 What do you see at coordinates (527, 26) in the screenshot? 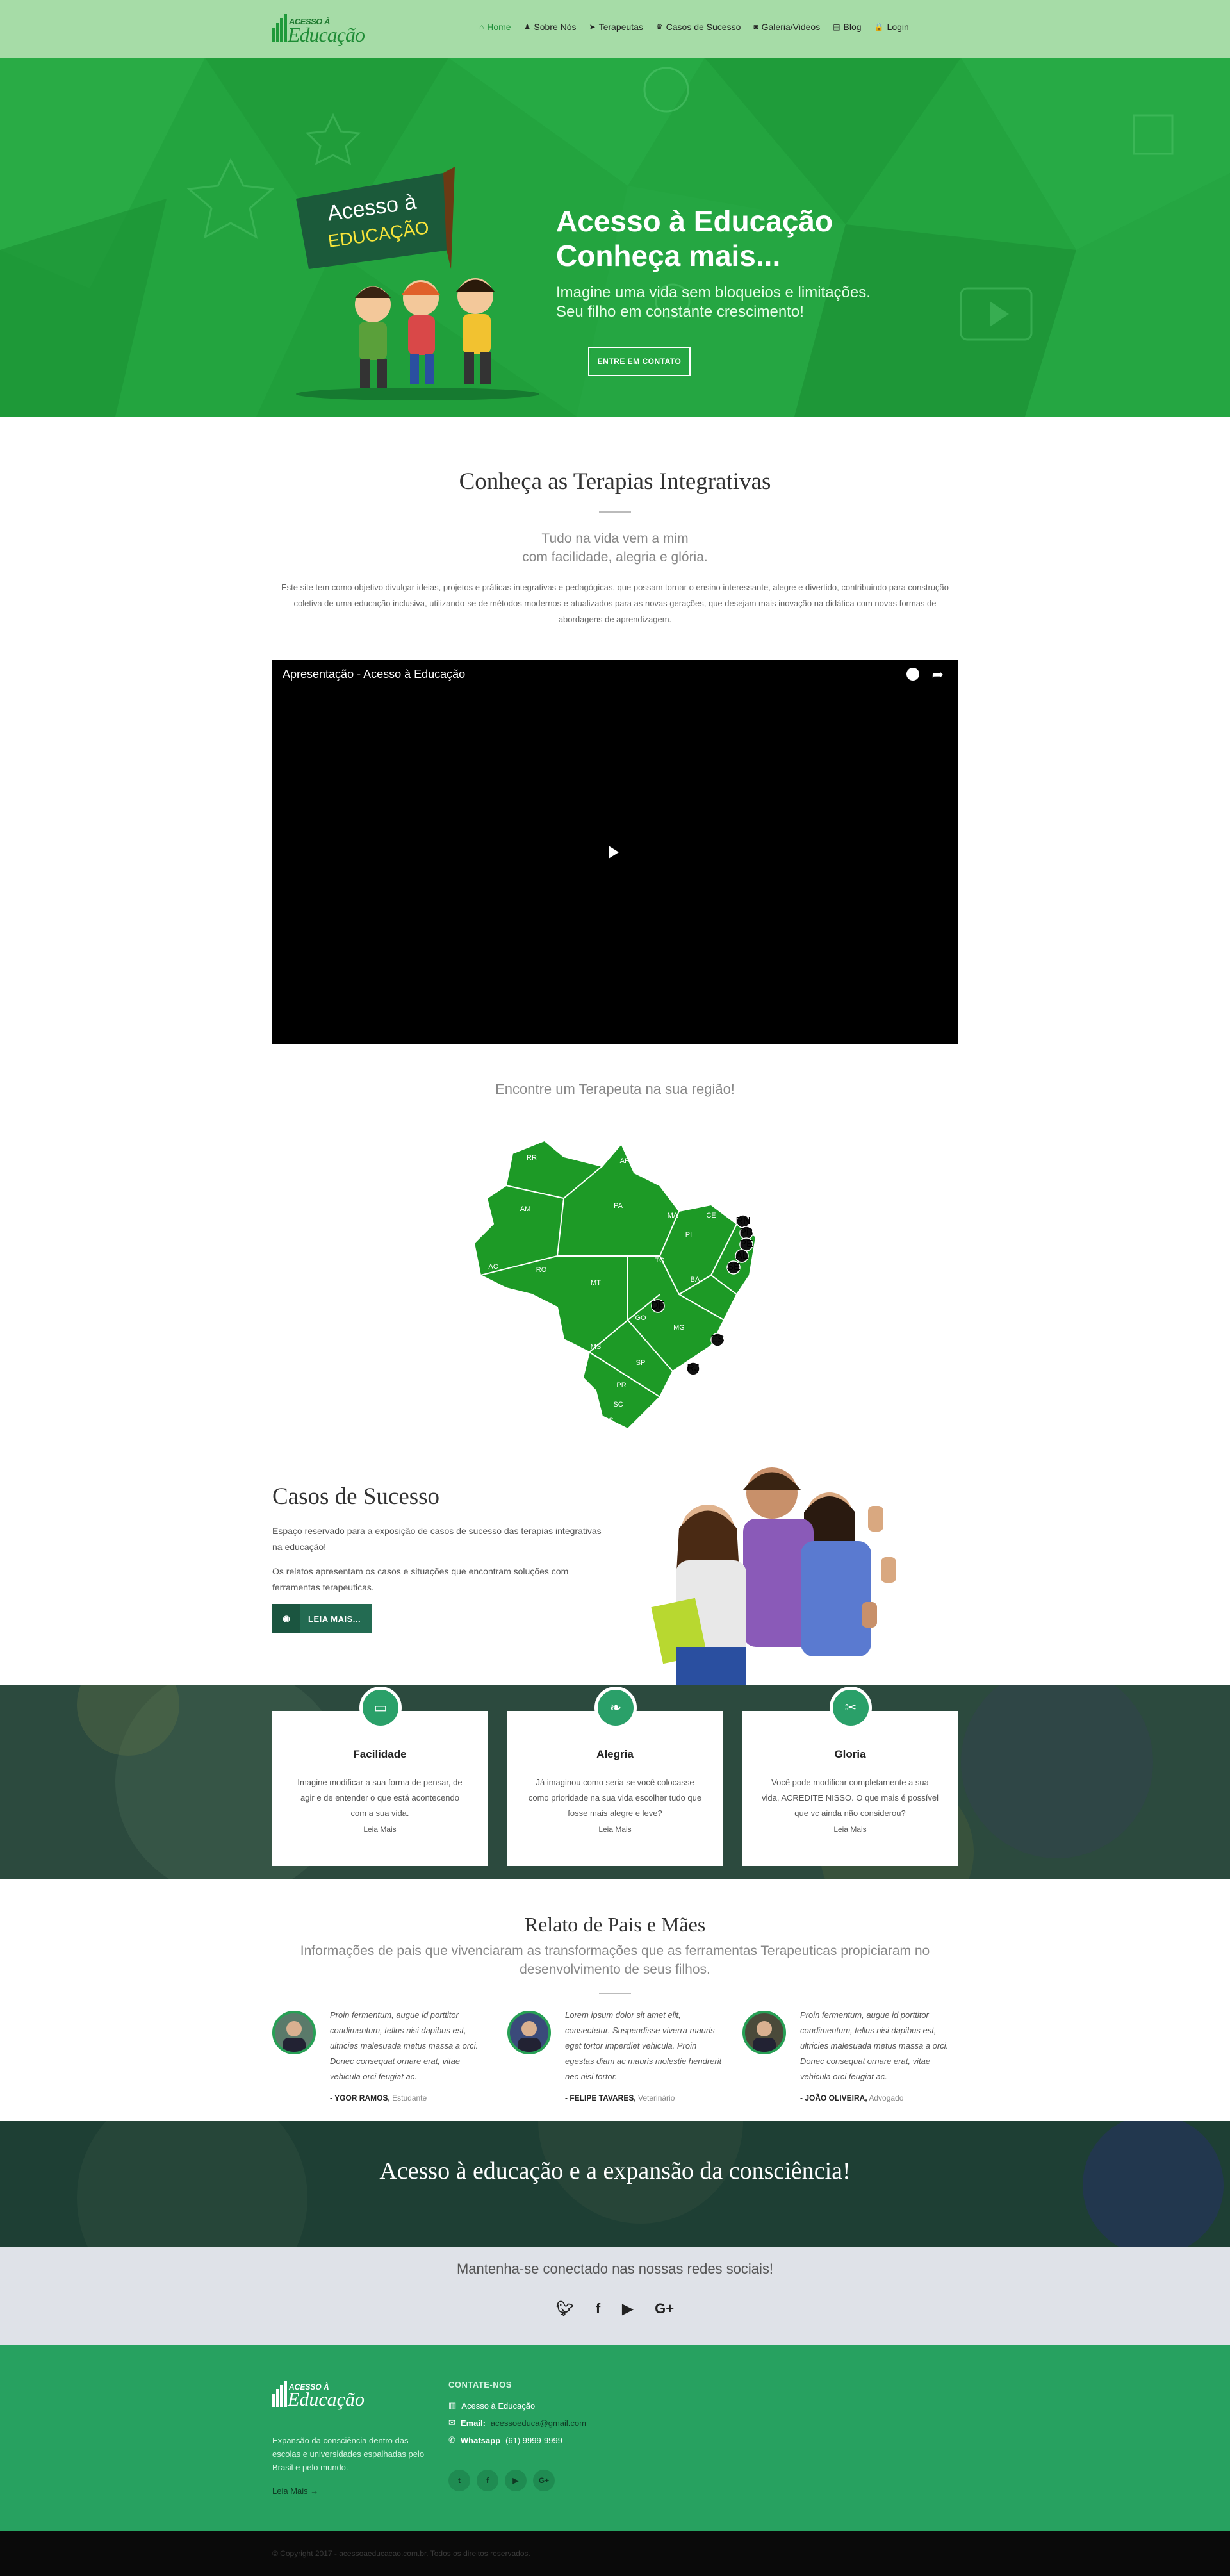
I see `user-icon: ♟` at bounding box center [527, 26].